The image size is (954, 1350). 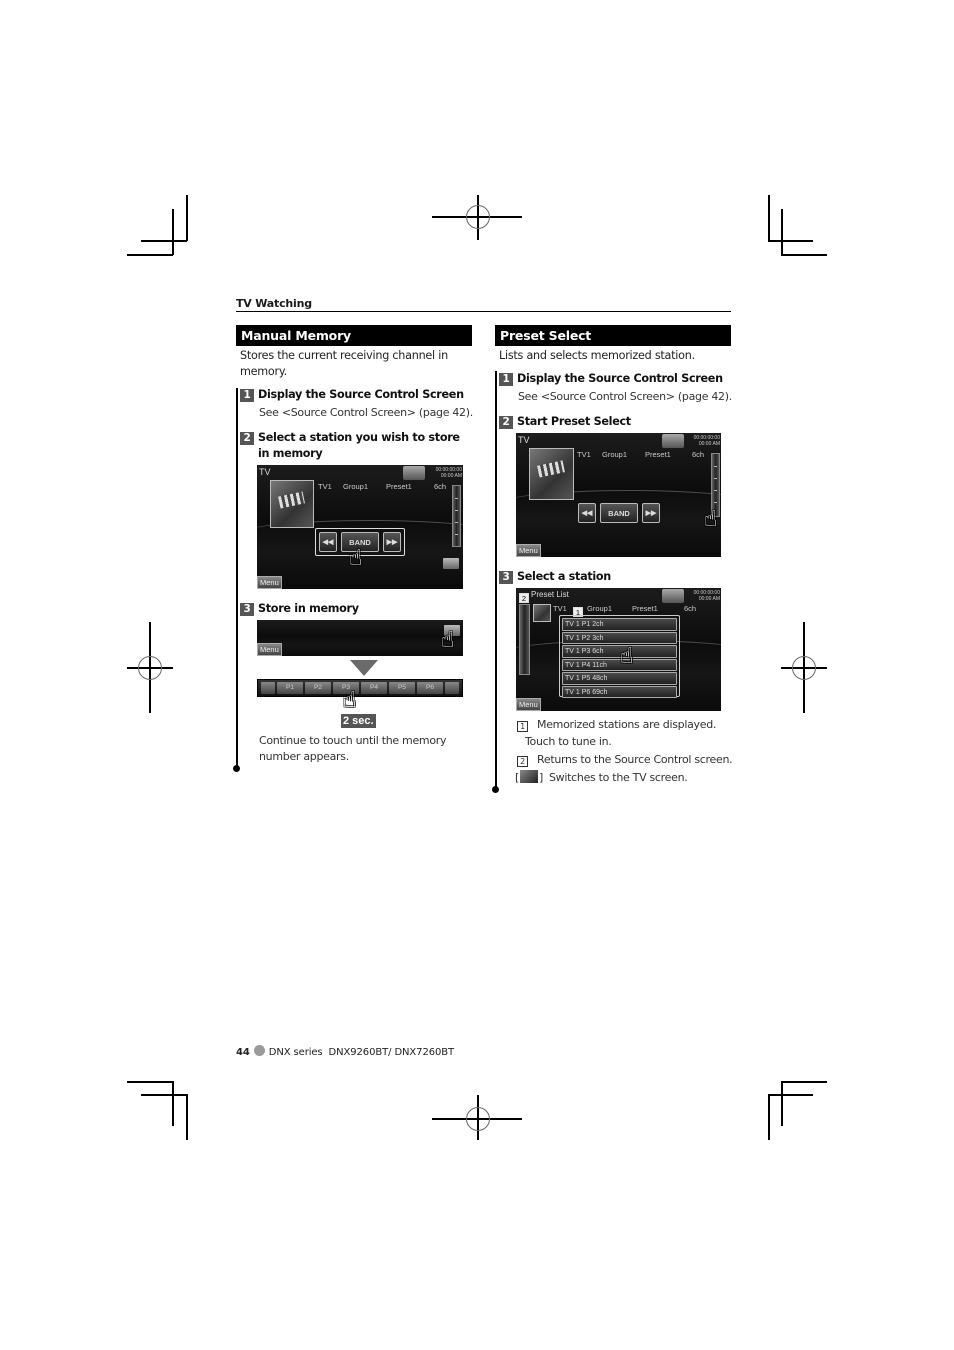 I want to click on page-footer: 44 DNX series DNX9260BT/ DNX7260BT, so click(x=345, y=1051).